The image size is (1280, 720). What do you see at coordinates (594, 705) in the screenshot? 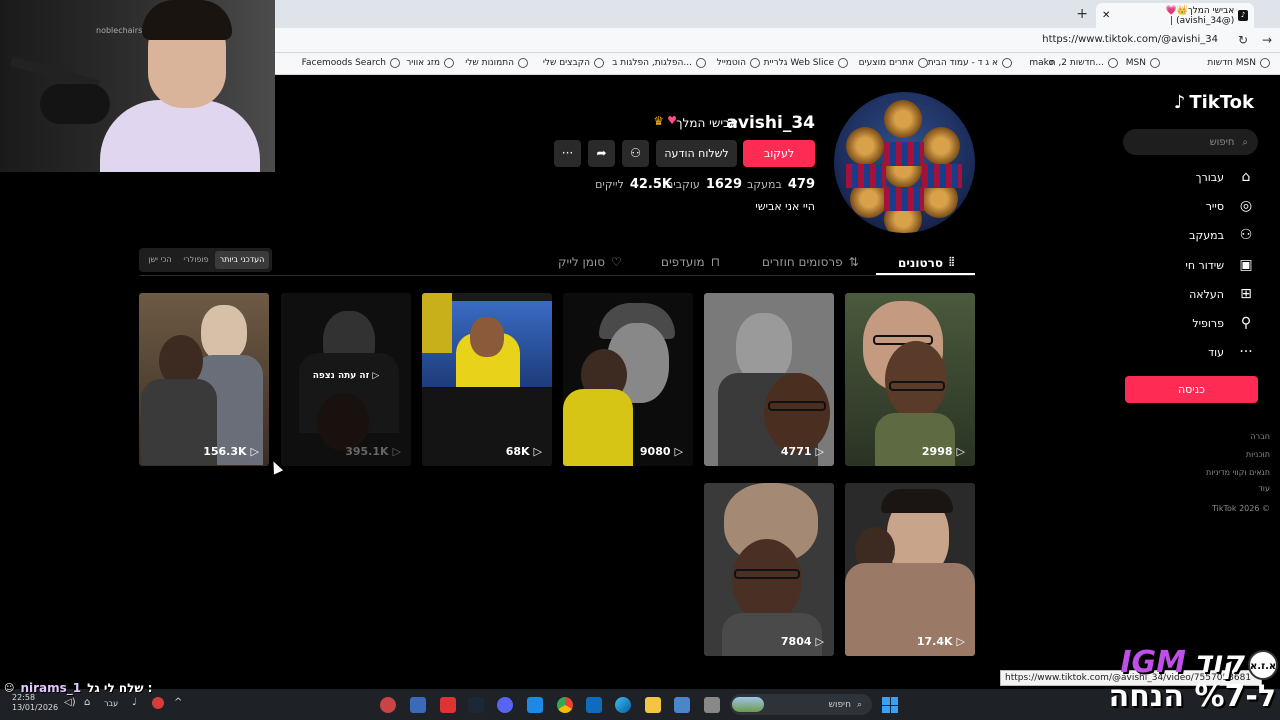
I see `store-icon` at bounding box center [594, 705].